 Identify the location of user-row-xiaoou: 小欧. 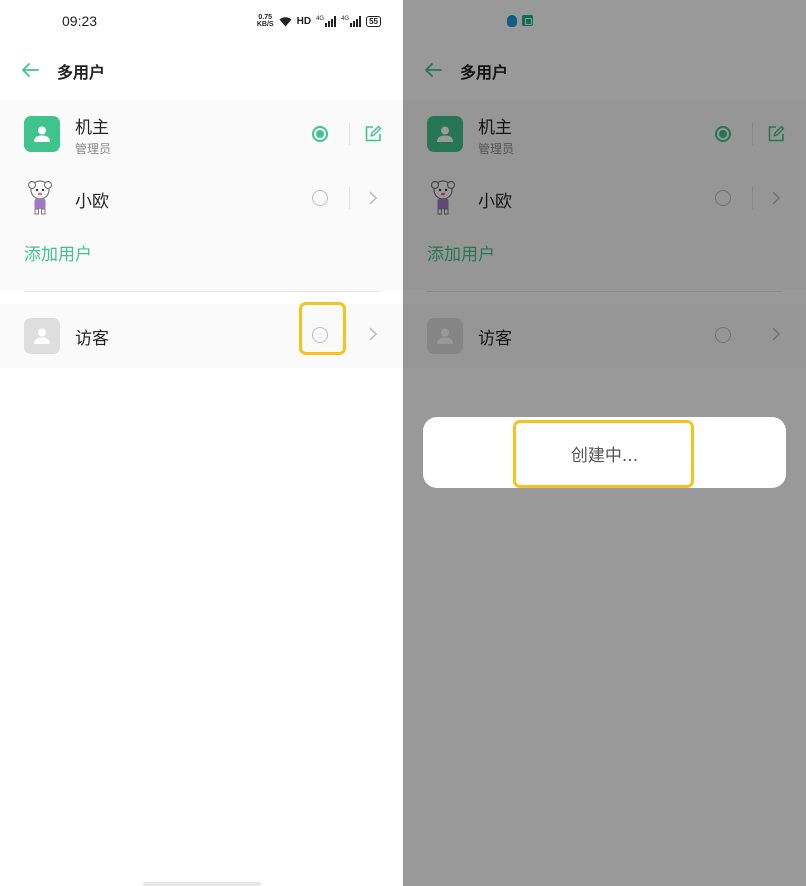
(201, 198).